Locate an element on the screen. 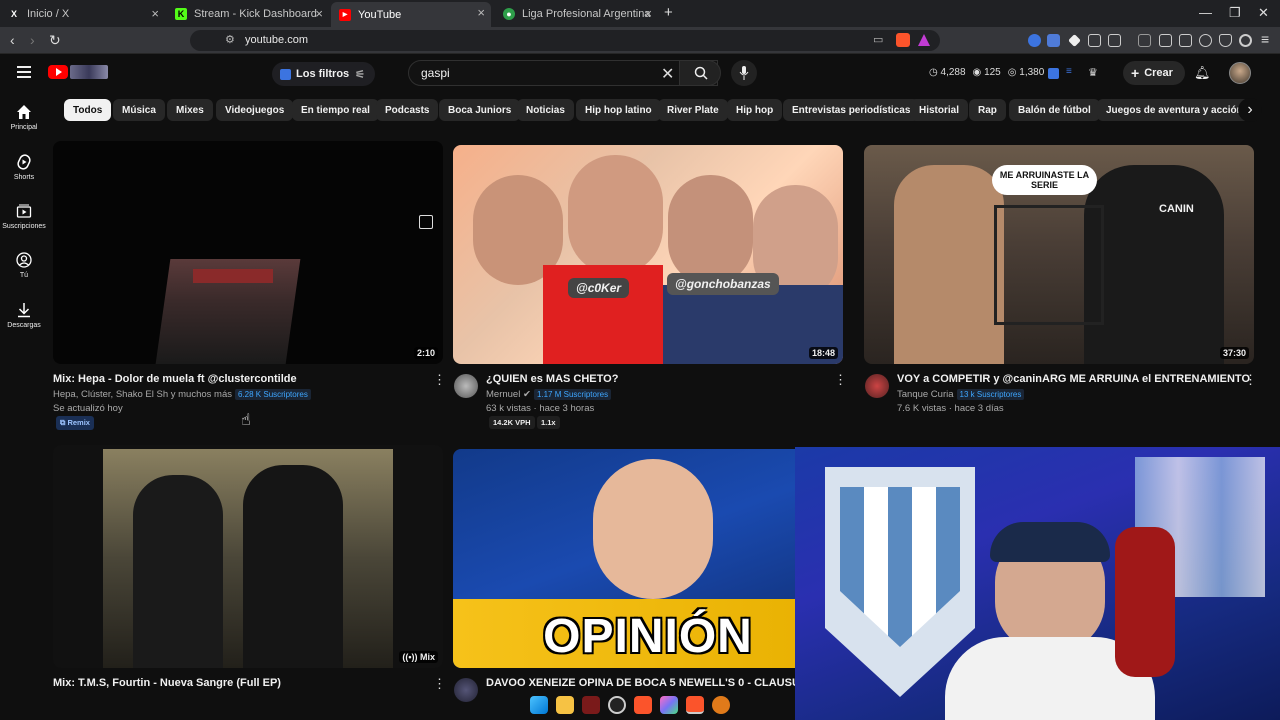  chip-hip-hop-latino: Hip hop latino is located at coordinates (618, 110).